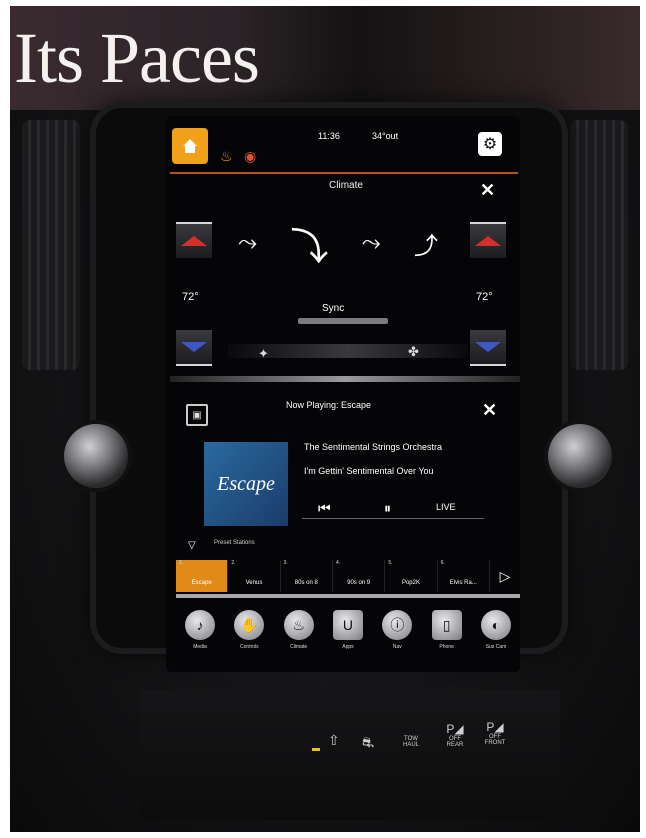 This screenshot has height=838, width=646. Describe the element at coordinates (489, 410) in the screenshot. I see `media-close-icon: ✕` at that location.